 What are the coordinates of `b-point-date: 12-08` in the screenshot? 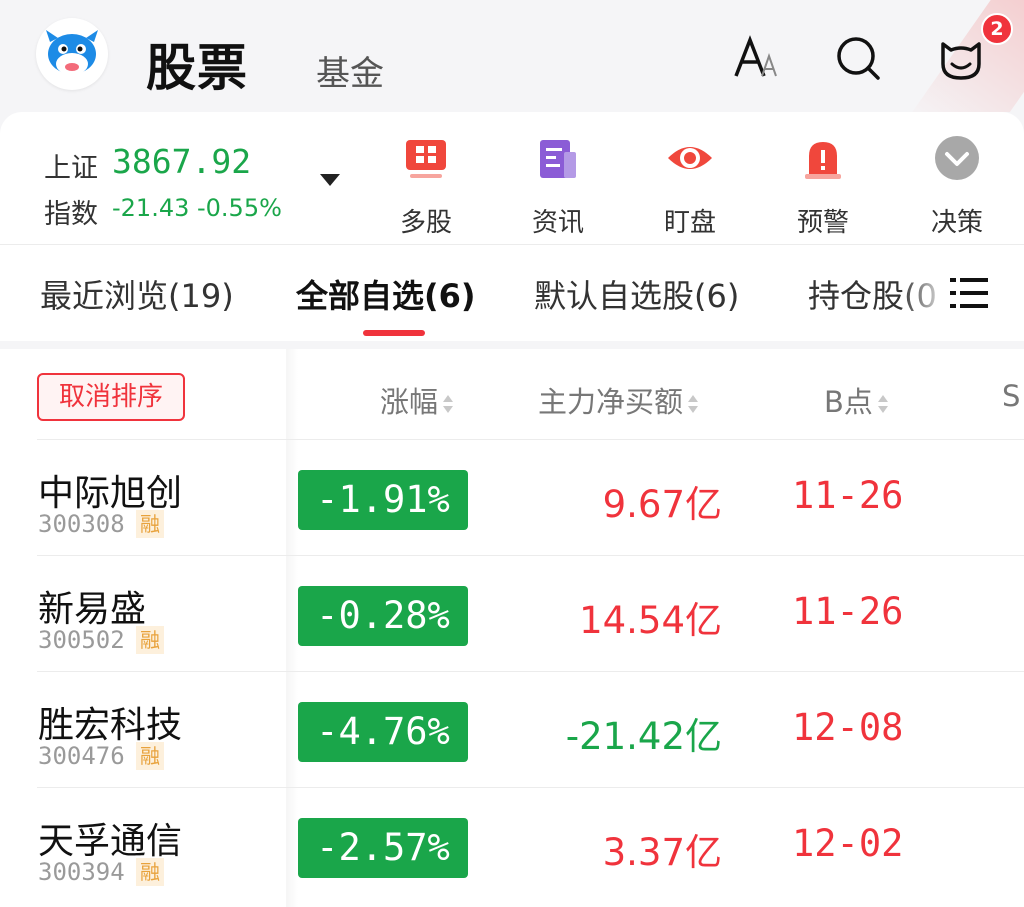 It's located at (848, 727).